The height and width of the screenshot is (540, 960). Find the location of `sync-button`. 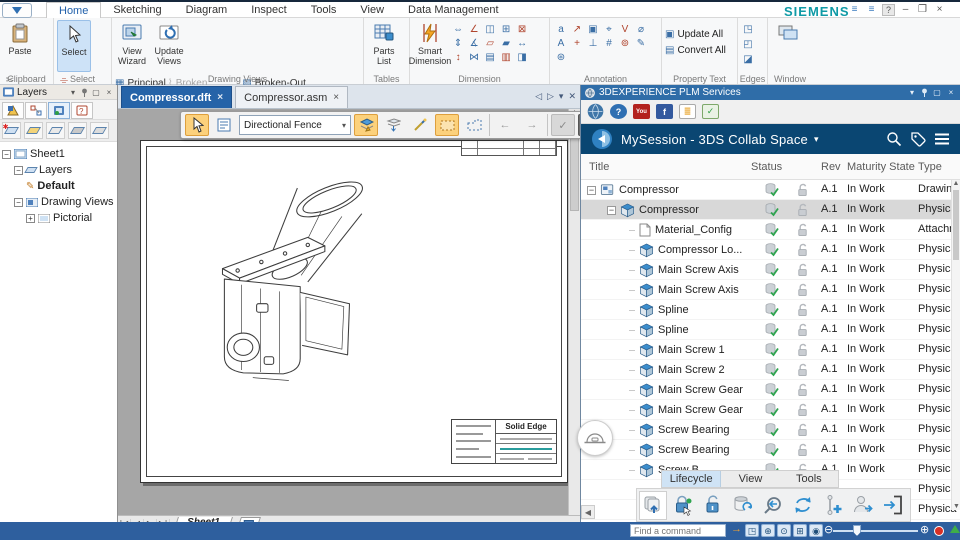

sync-button is located at coordinates (803, 505).